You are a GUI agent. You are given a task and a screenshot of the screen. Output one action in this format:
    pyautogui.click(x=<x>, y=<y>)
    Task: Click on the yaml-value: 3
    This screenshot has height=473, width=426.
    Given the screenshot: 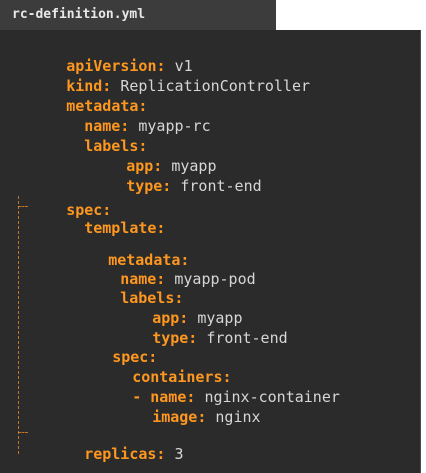 What is the action you would take?
    pyautogui.click(x=179, y=454)
    